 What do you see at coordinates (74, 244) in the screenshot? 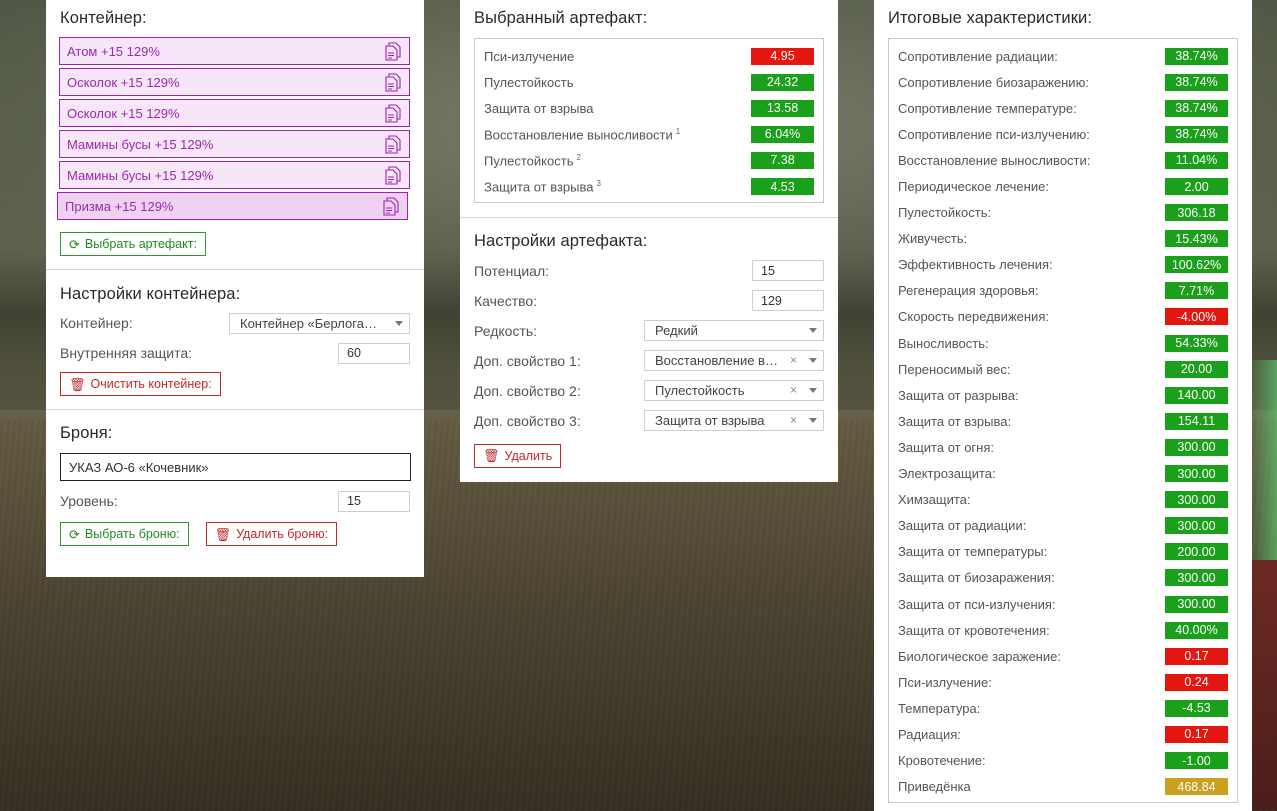
I see `refresh-icon: ⟳` at bounding box center [74, 244].